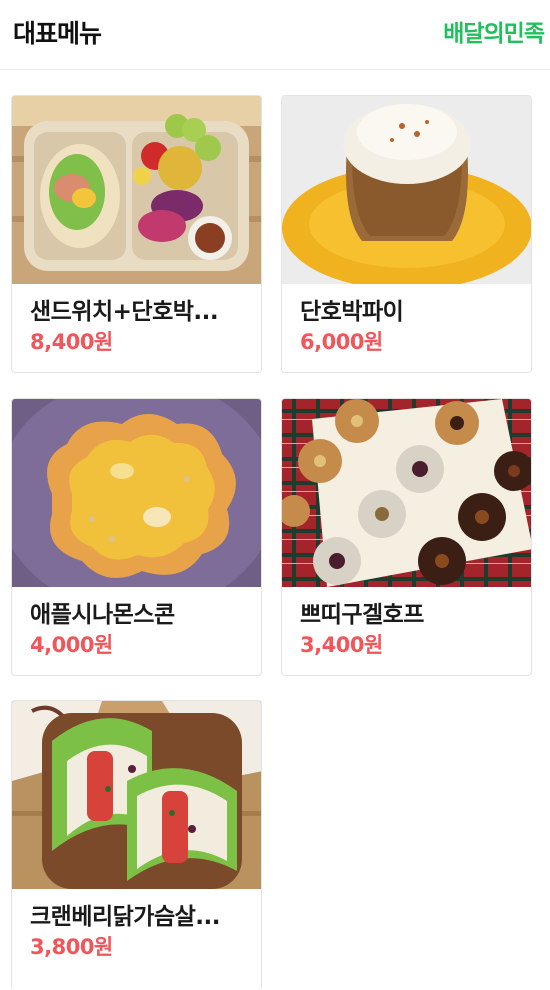  I want to click on menu-card: 크랜베리닭가슴살... 3,800원, so click(136, 845).